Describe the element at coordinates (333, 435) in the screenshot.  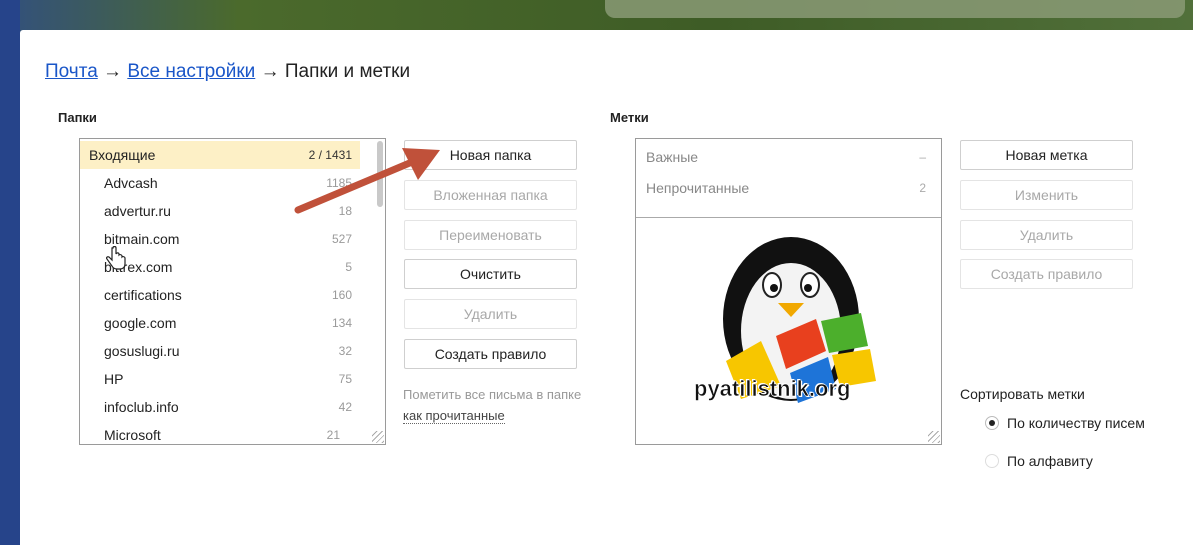
I see `folder-count: 21` at that location.